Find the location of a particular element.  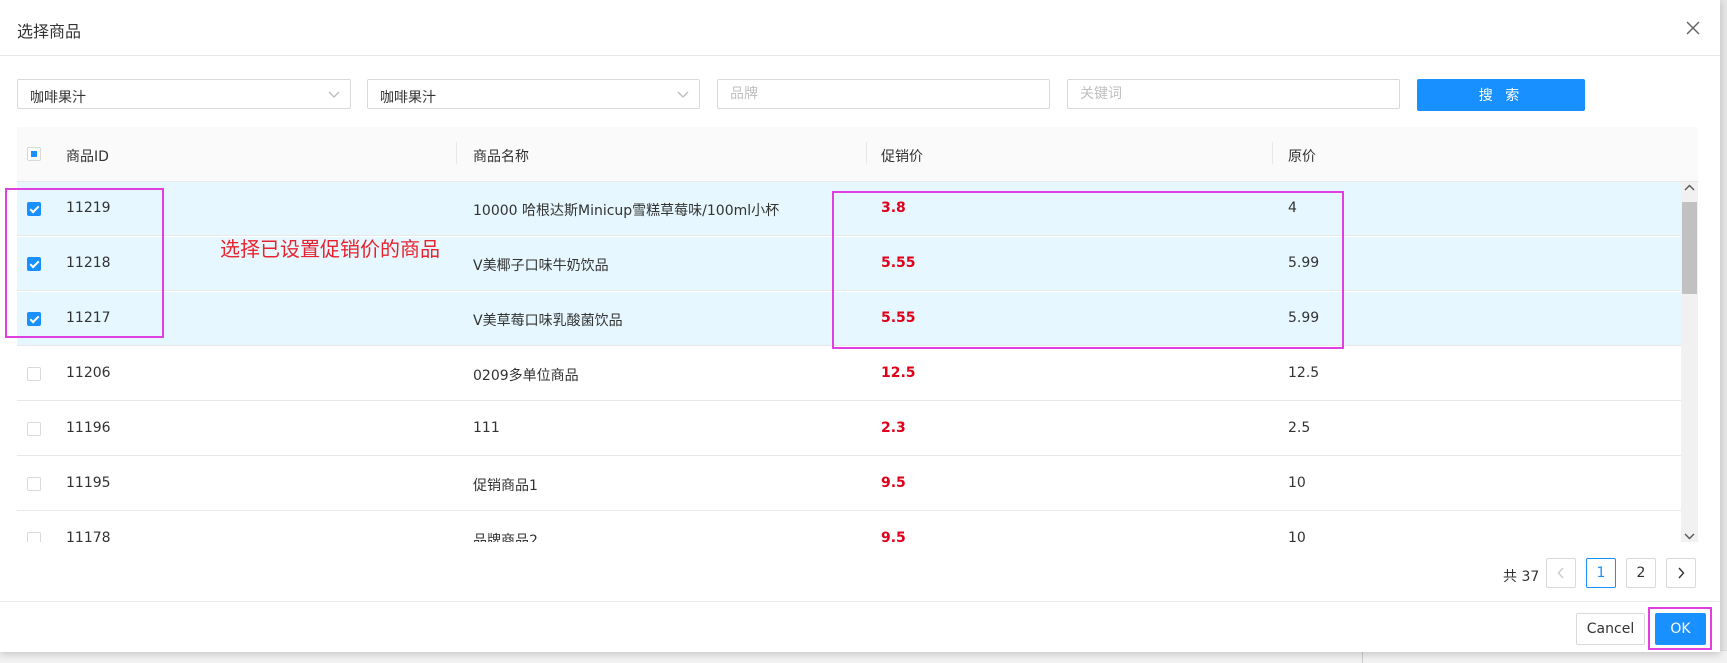

table-row: 11217 V美草莓口味乳酸菌饮品 5.55 5.99 is located at coordinates (849, 319).